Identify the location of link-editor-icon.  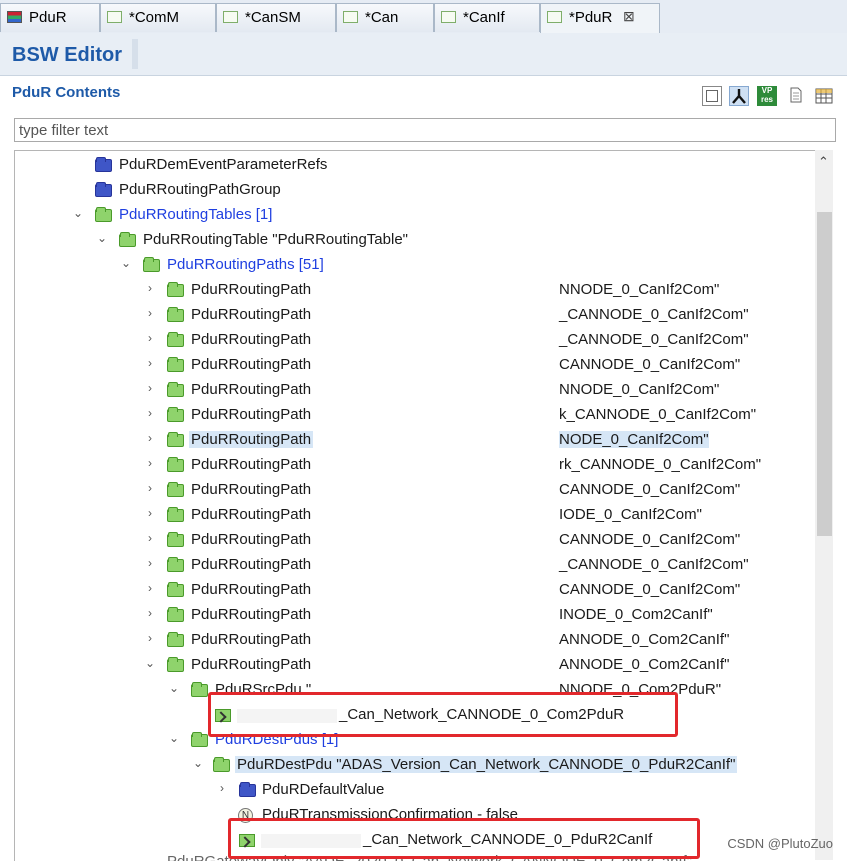
(739, 96).